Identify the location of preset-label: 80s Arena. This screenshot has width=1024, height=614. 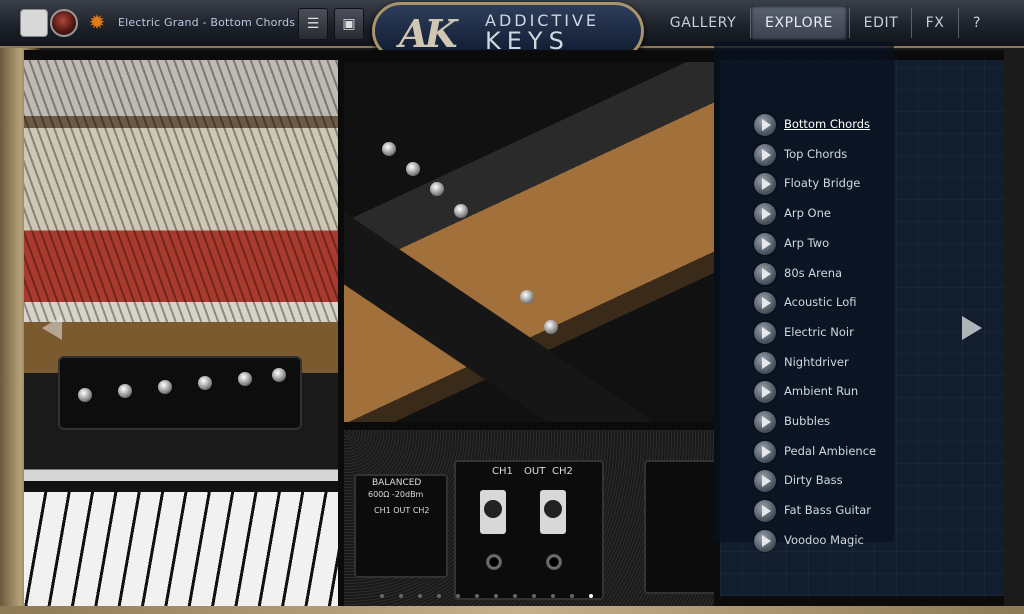
(813, 273).